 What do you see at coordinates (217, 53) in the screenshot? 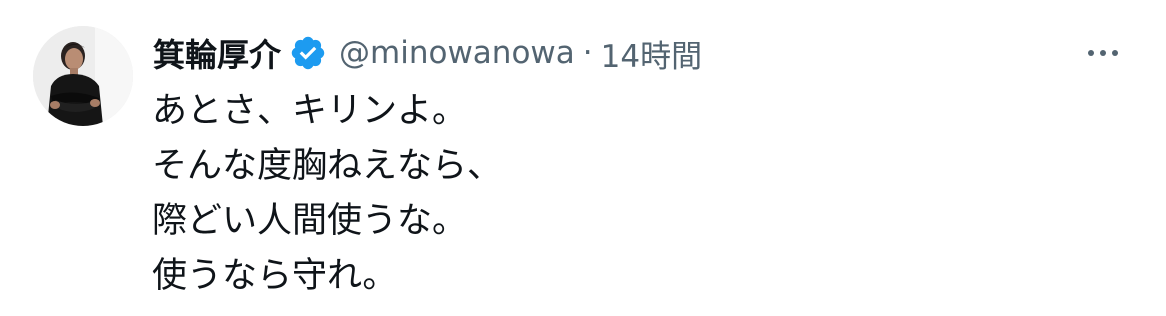
I see `display-name: 箕輪厚介` at bounding box center [217, 53].